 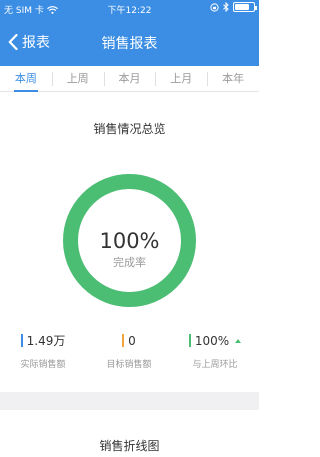 I want to click on stat-label: 目标销售额, so click(x=129, y=365).